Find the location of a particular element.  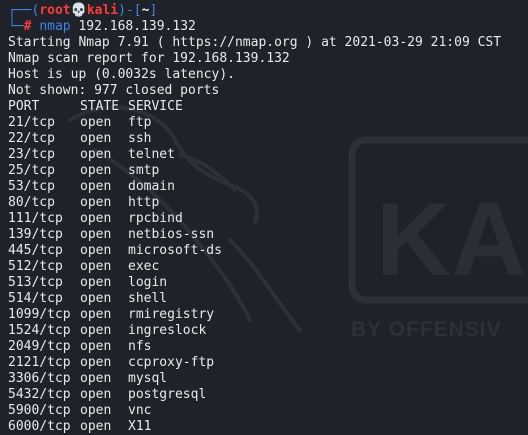

service-cell: postgresql is located at coordinates (167, 394).